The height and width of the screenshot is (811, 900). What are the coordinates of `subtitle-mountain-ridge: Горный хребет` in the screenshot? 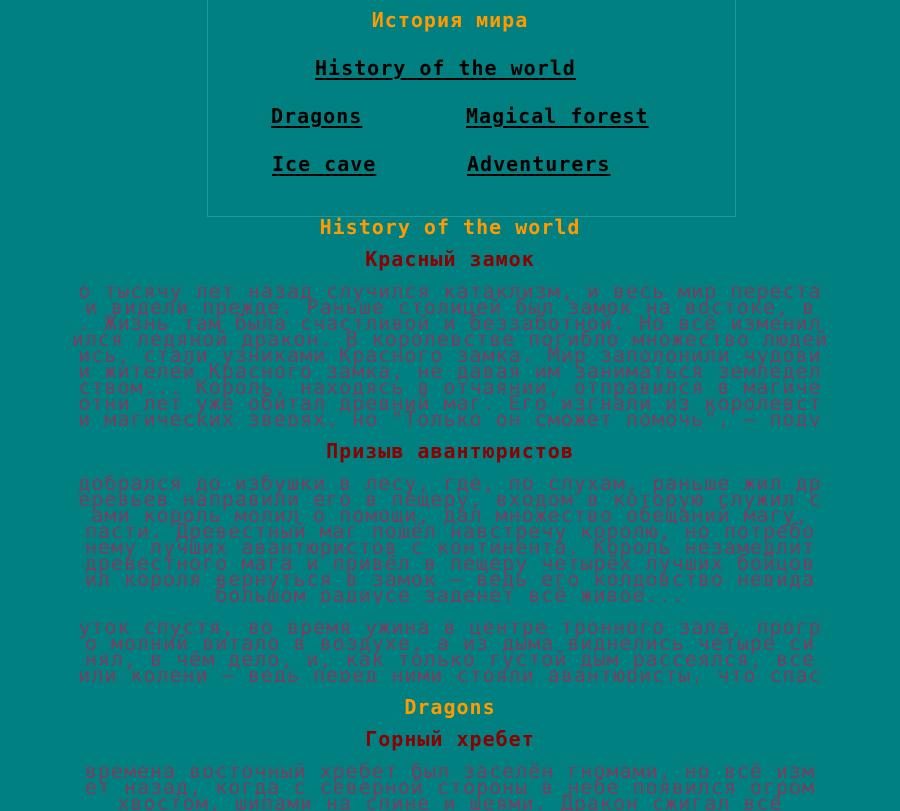 It's located at (450, 739).